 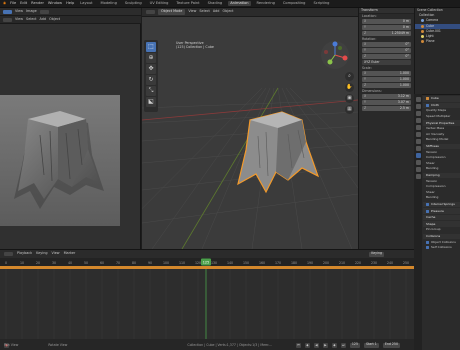 I want to click on modifier-tab-icon, so click(x=418, y=141).